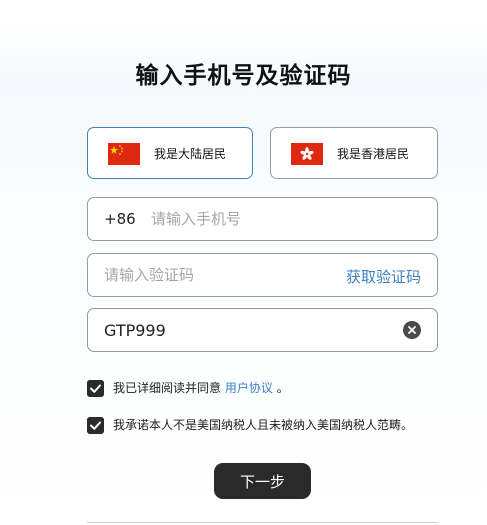  Describe the element at coordinates (412, 330) in the screenshot. I see `clear-icon` at that location.